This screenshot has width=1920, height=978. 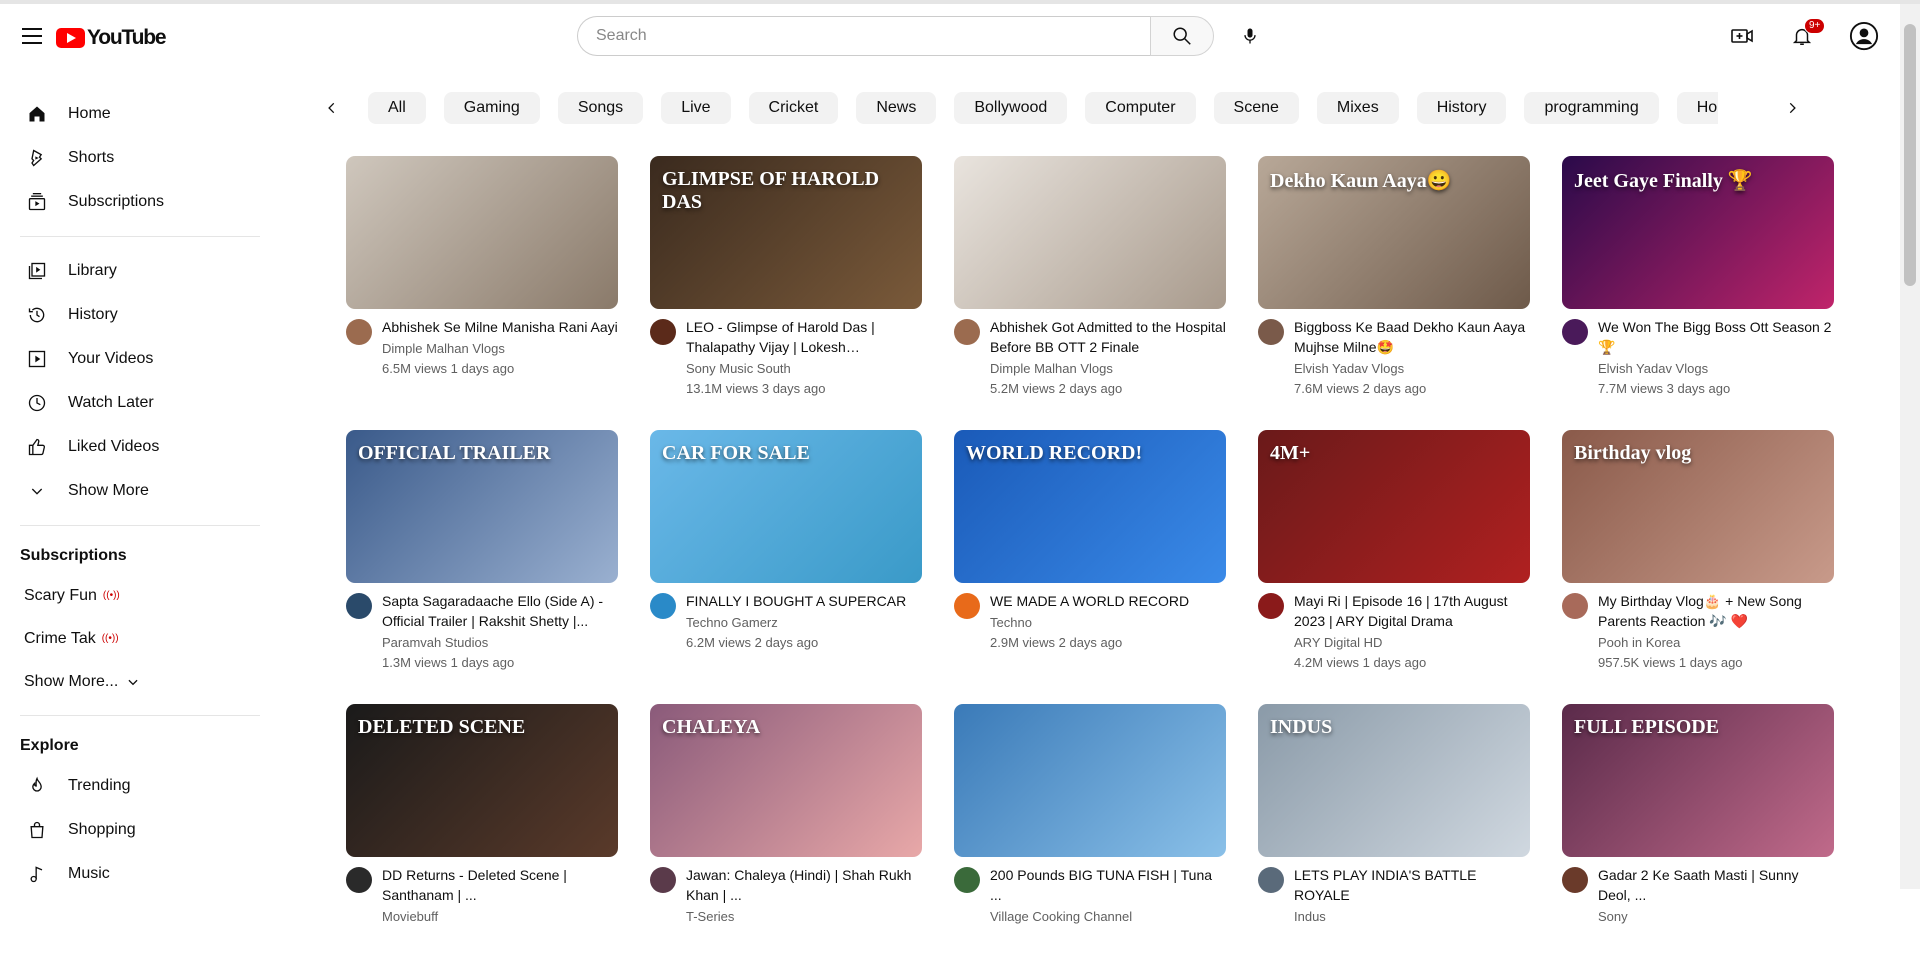 I want to click on video-thumbnail: DELETED SCENE, so click(x=482, y=780).